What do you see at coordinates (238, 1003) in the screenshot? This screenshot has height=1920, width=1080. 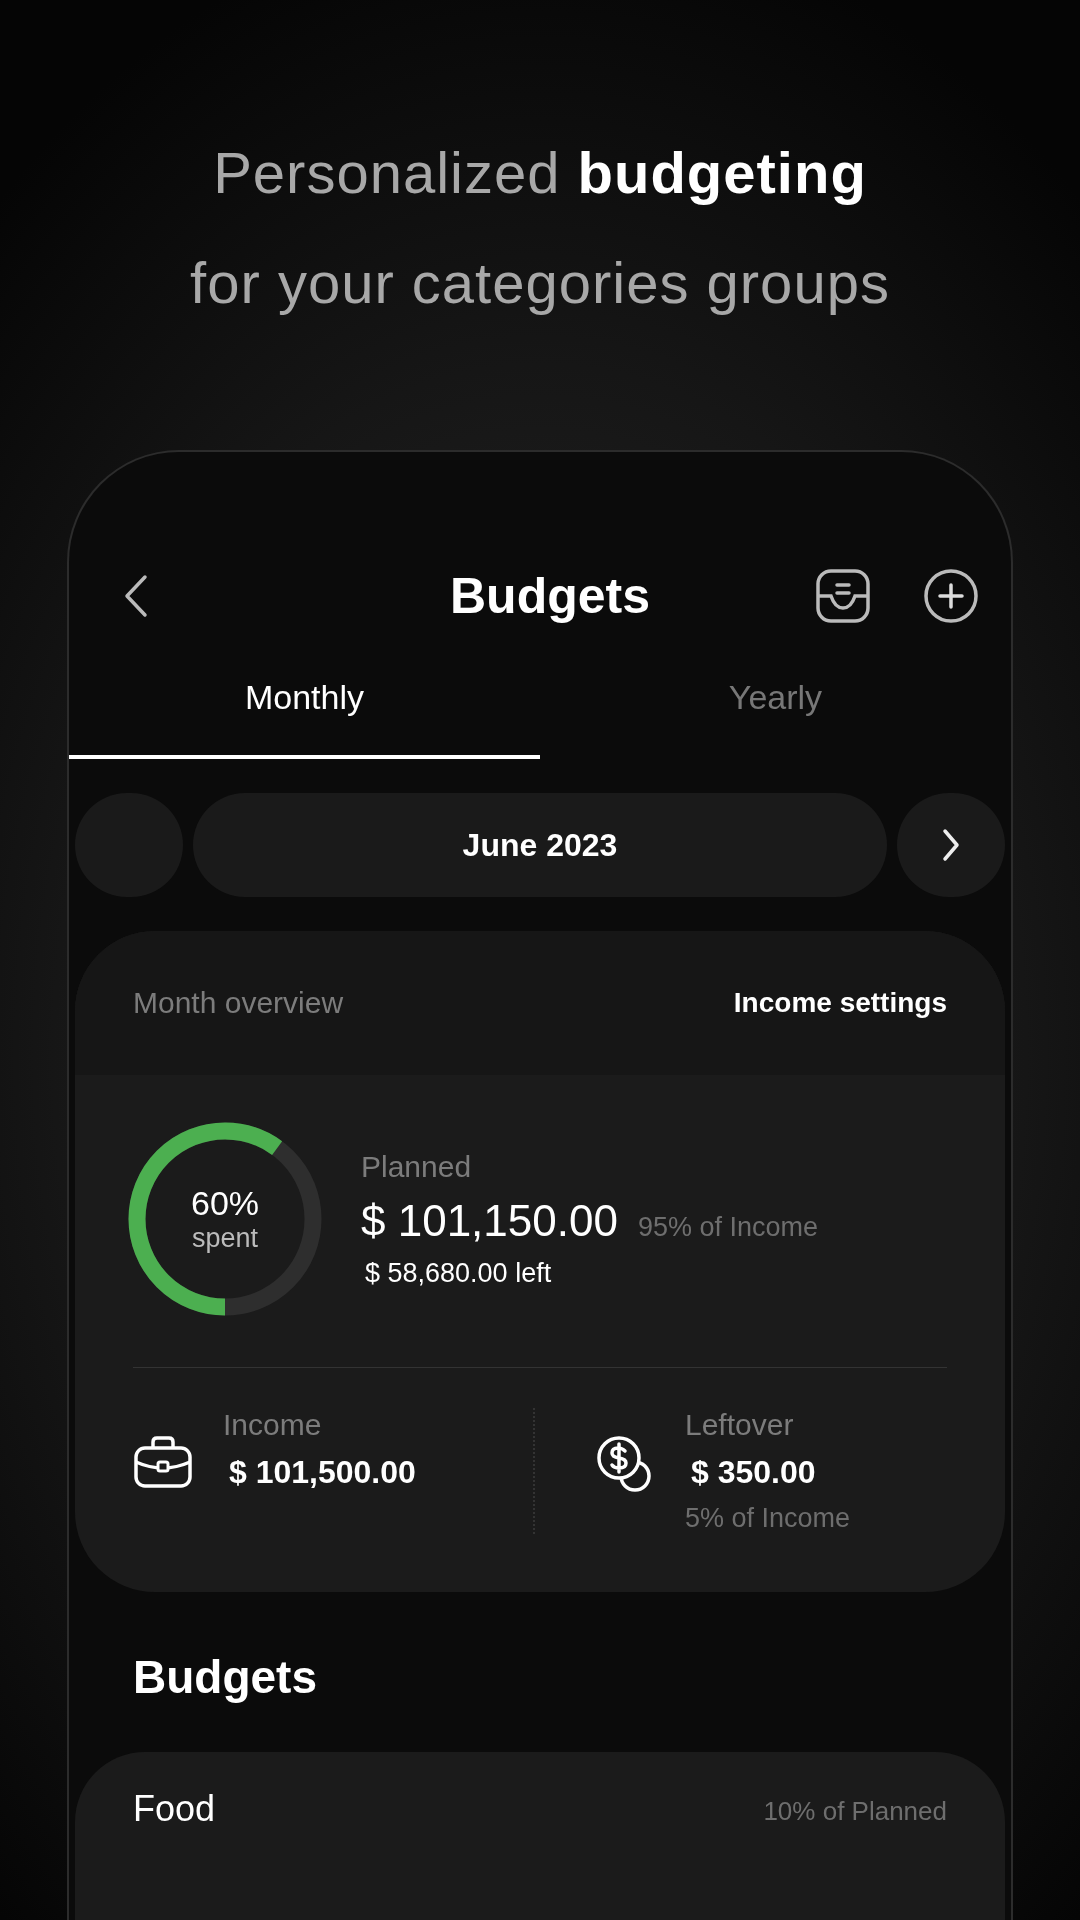 I see `card-title: Month overview` at bounding box center [238, 1003].